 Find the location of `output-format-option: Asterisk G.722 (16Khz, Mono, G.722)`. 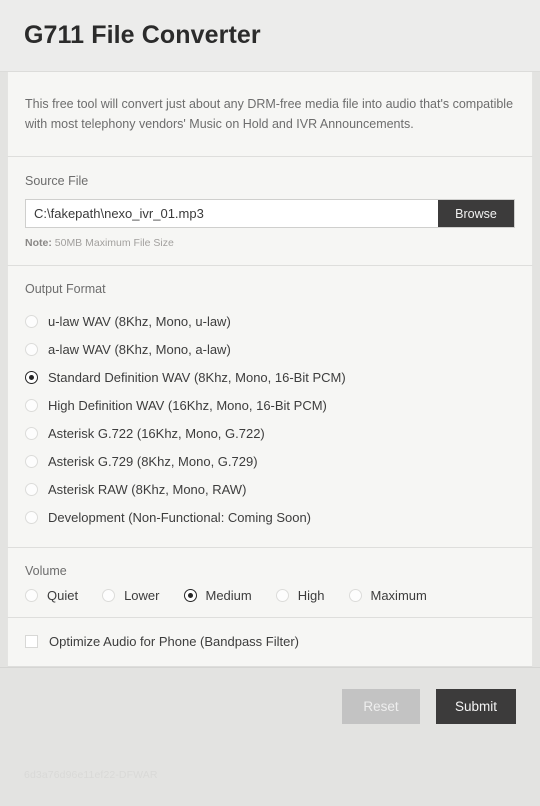

output-format-option: Asterisk G.722 (16Khz, Mono, G.722) is located at coordinates (270, 433).